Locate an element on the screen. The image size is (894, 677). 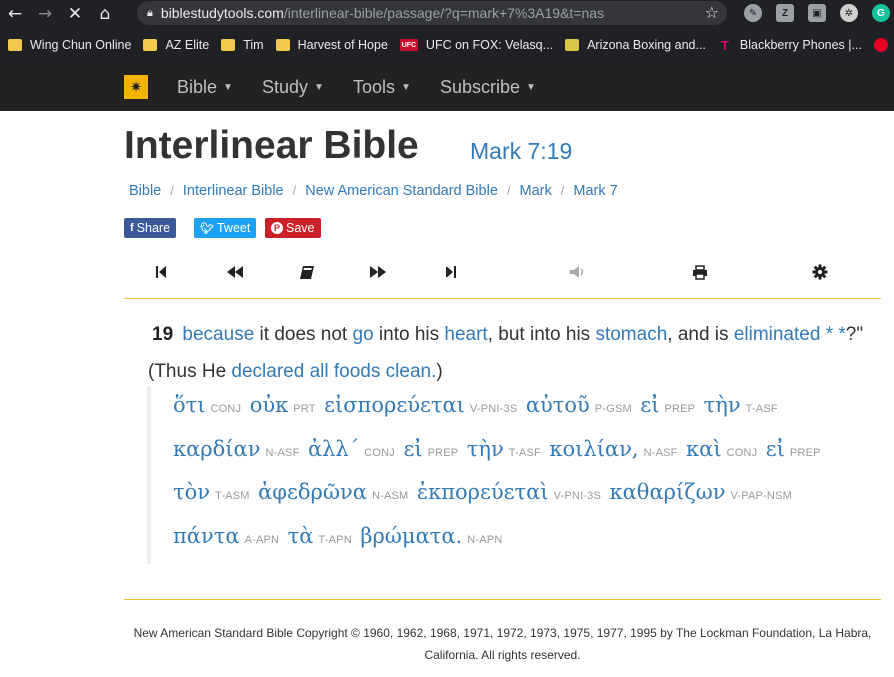
forward-arrow-icon: → is located at coordinates (45, 13).